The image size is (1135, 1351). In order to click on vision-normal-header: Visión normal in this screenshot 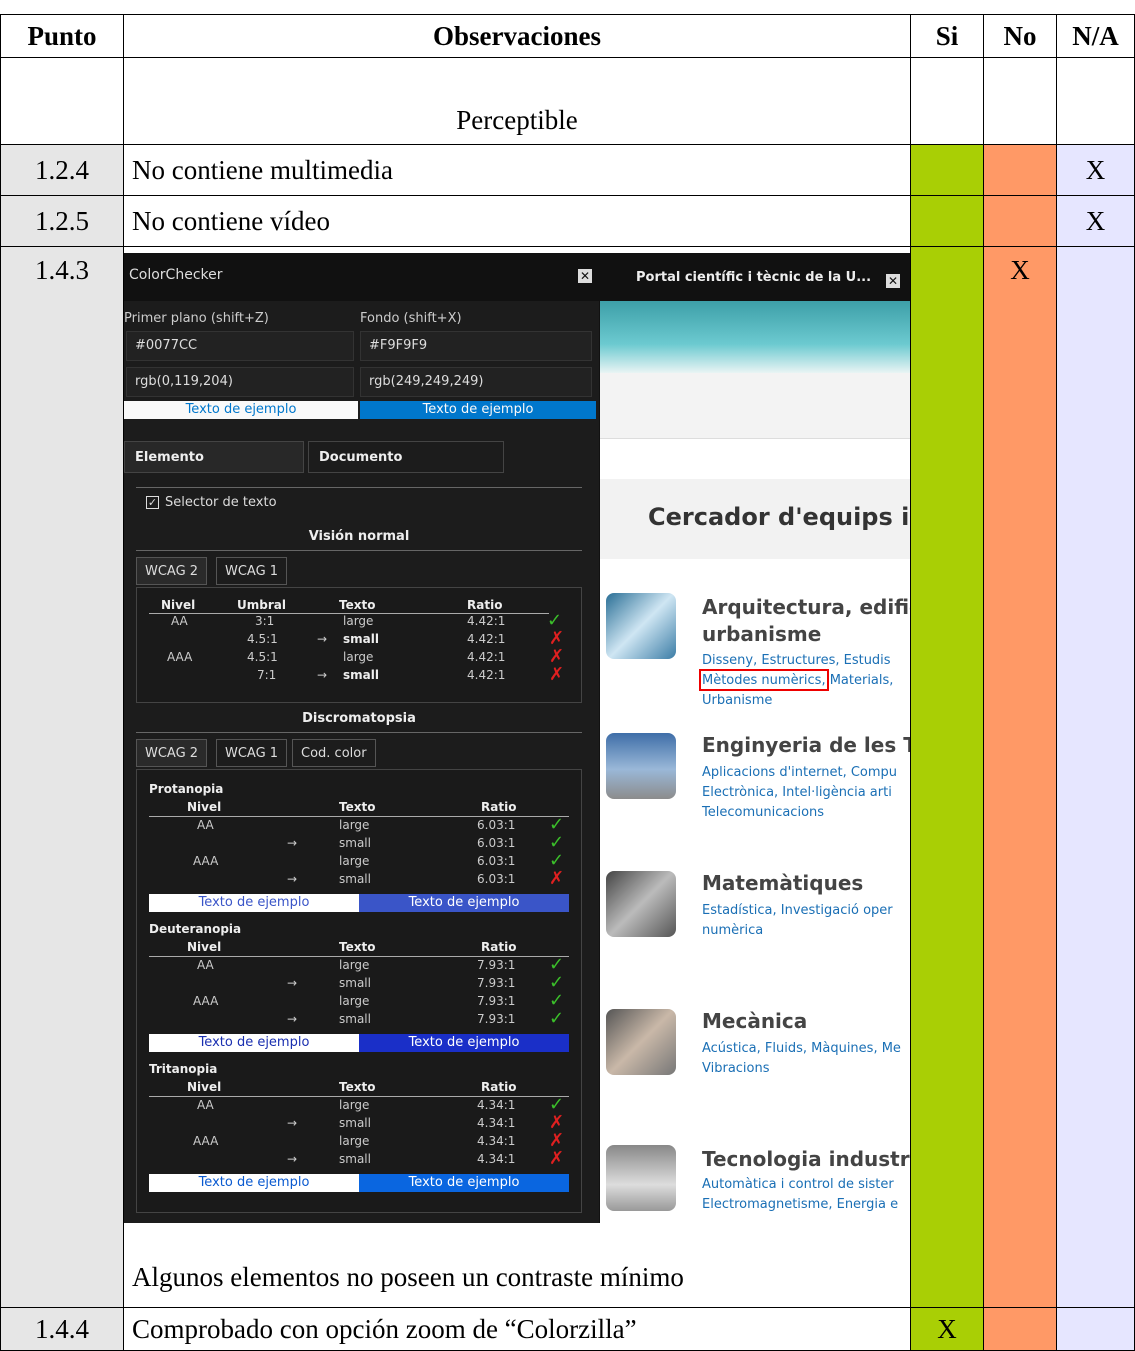, I will do `click(359, 540)`.